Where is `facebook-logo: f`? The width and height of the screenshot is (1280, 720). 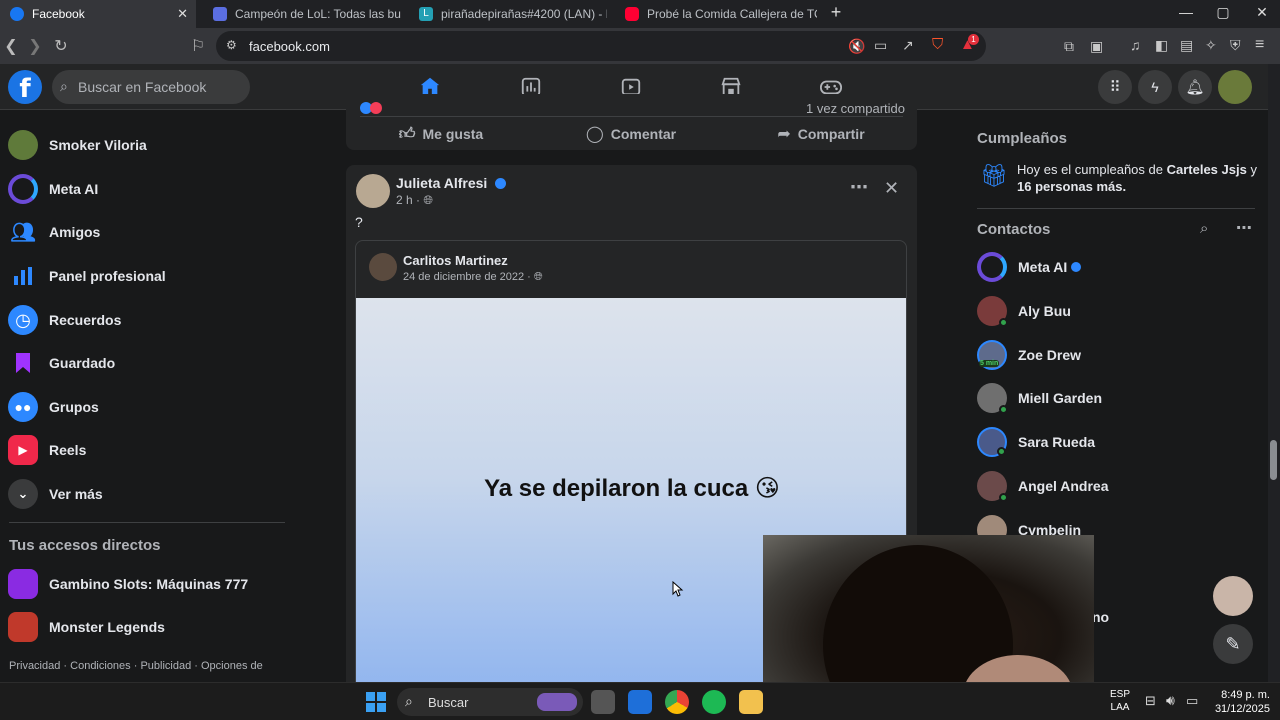
facebook-logo: f is located at coordinates (25, 87).